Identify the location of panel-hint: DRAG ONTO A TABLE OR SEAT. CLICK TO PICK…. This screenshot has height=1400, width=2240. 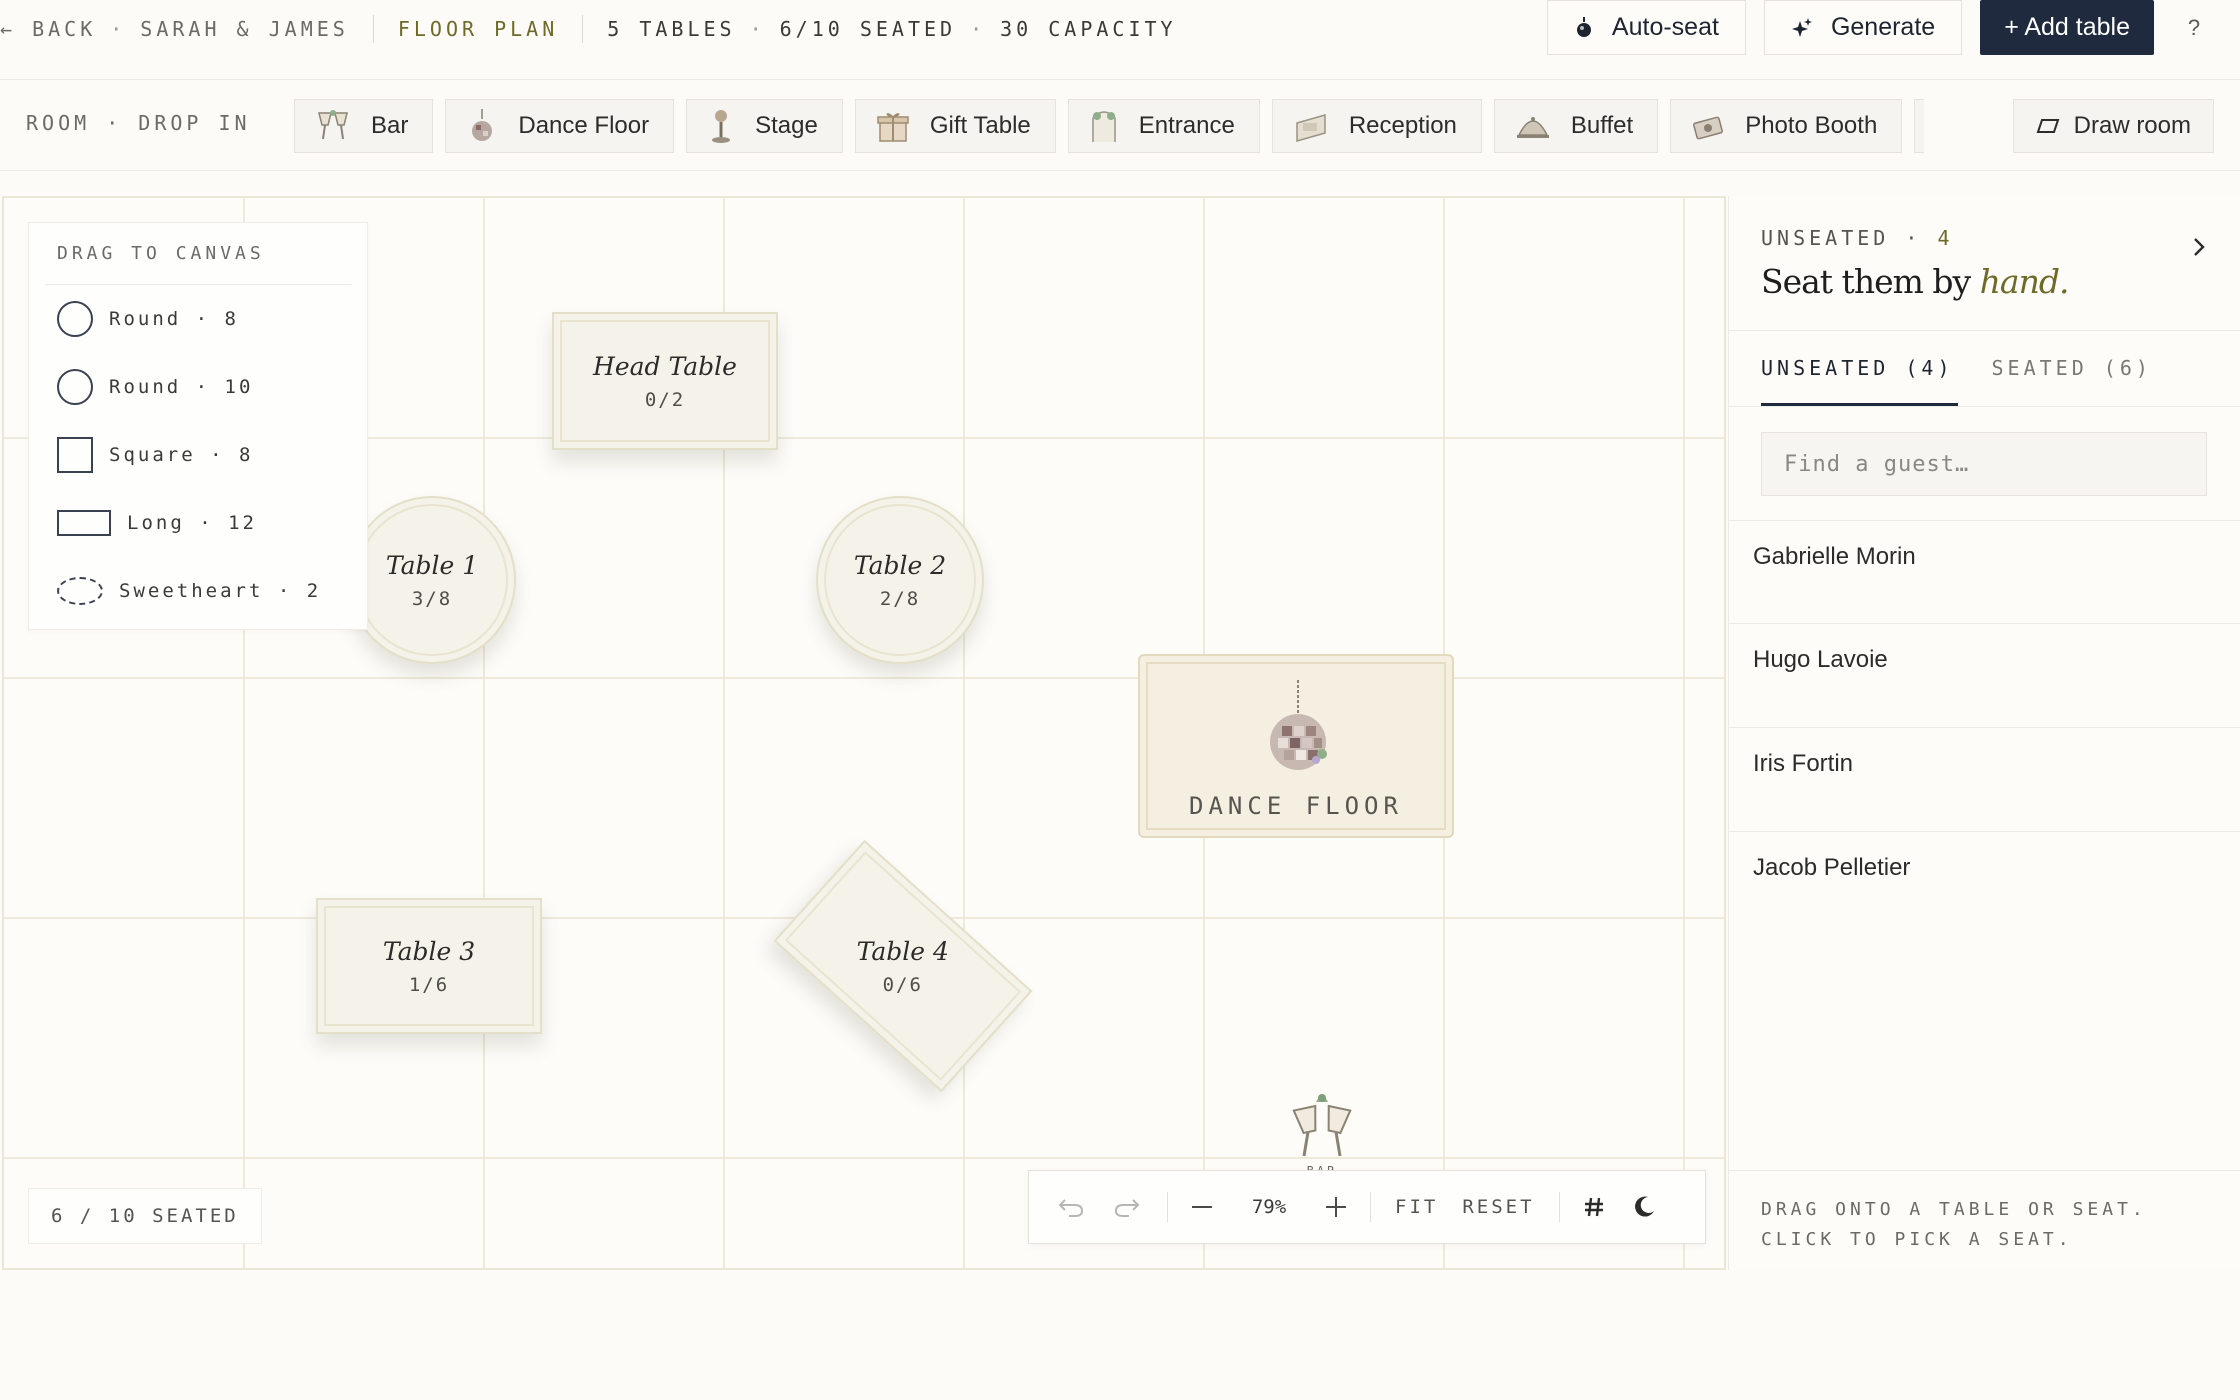
(1984, 1220).